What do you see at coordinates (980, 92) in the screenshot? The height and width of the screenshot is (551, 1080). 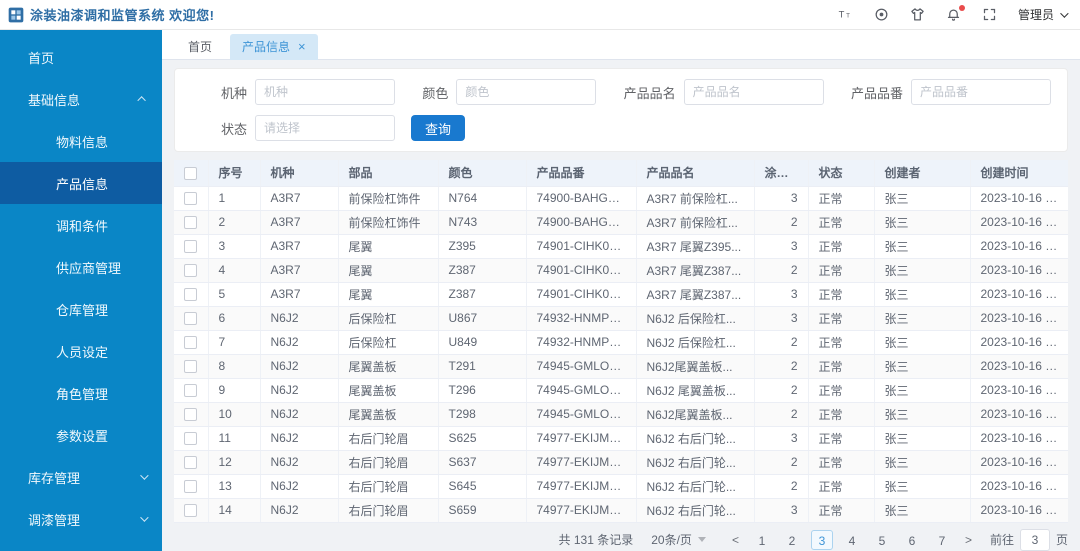 I see `product-number-input` at bounding box center [980, 92].